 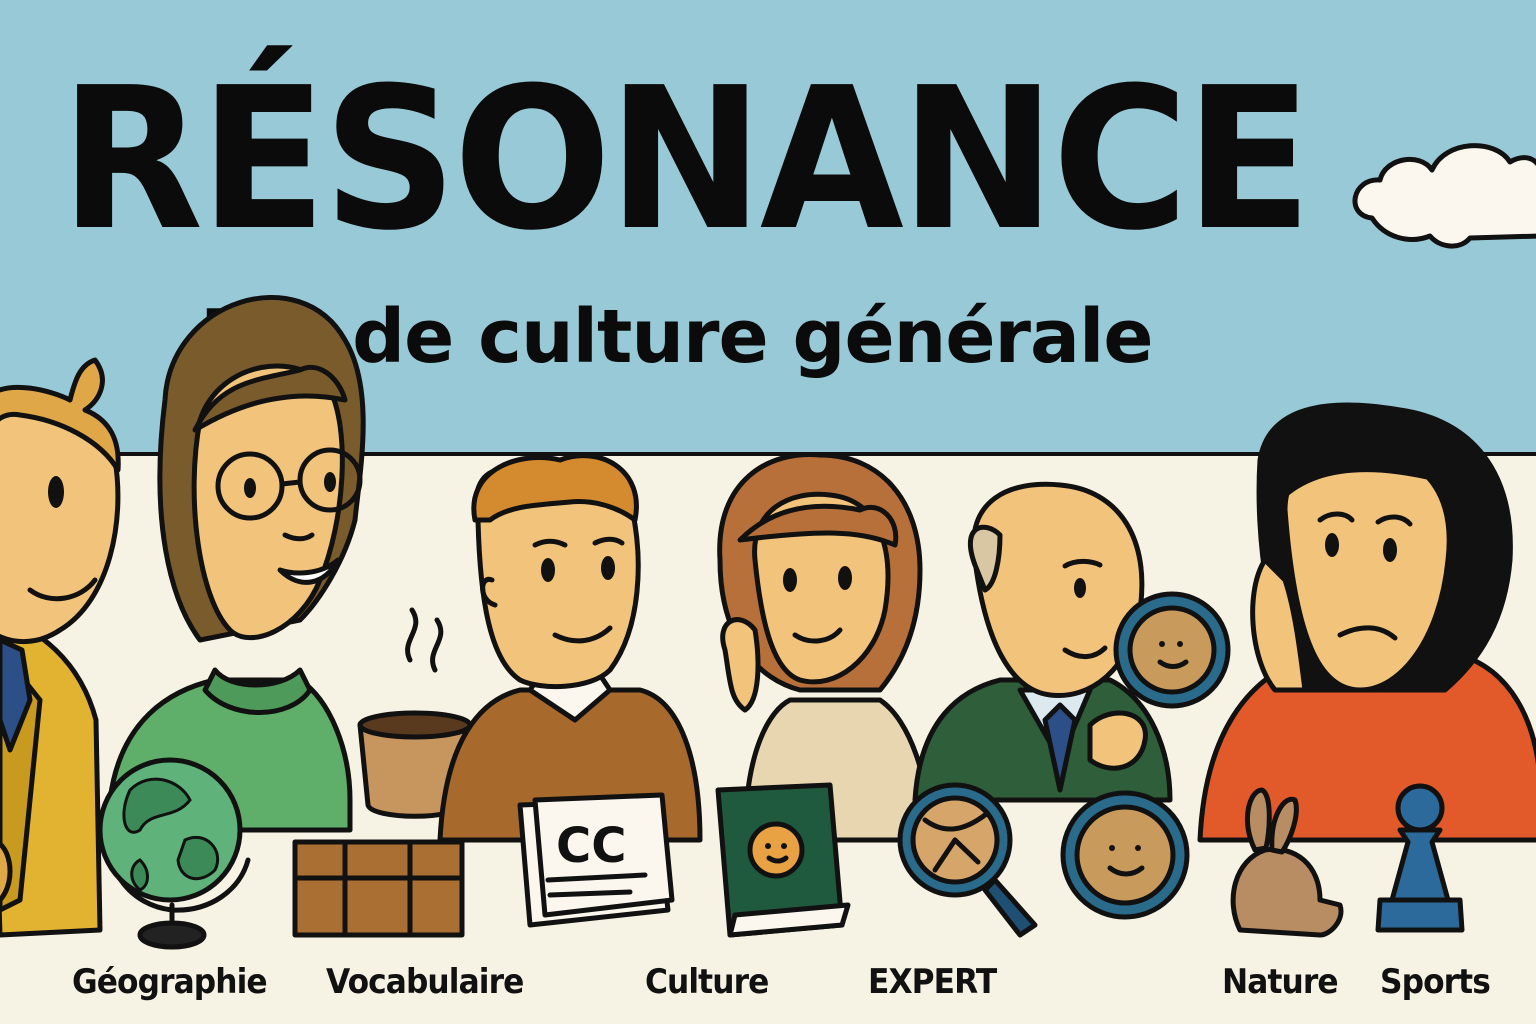 I want to click on person-glasses-woman, so click(x=236, y=563).